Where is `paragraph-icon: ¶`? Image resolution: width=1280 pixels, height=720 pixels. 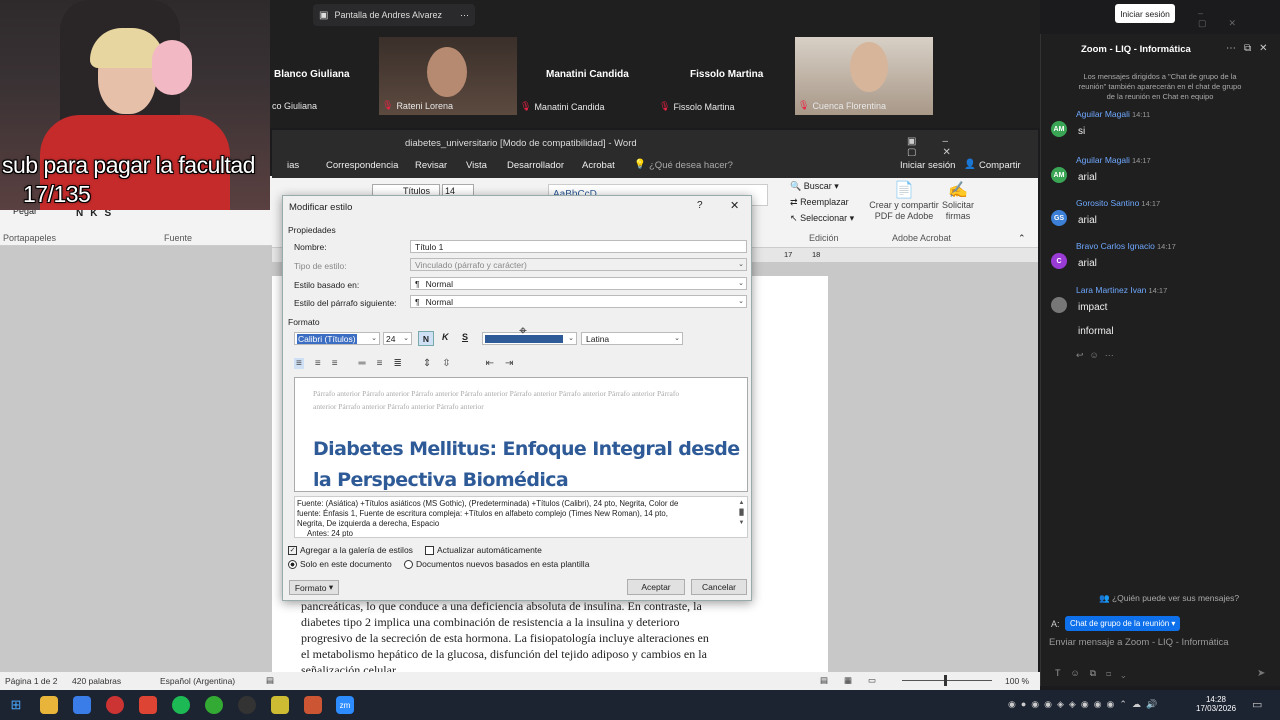
paragraph-icon: ¶ is located at coordinates (417, 301).